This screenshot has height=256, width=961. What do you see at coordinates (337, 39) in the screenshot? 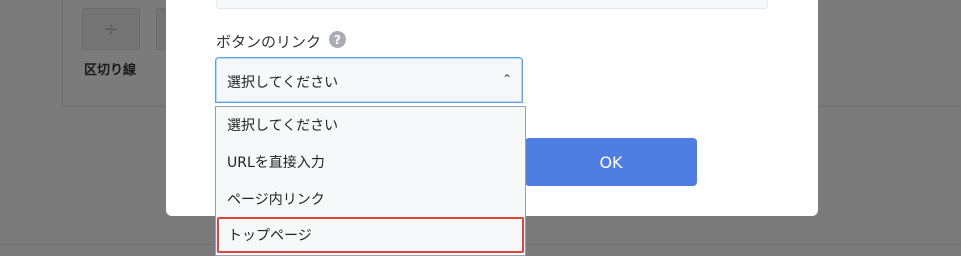
I see `help-icon: ?` at bounding box center [337, 39].